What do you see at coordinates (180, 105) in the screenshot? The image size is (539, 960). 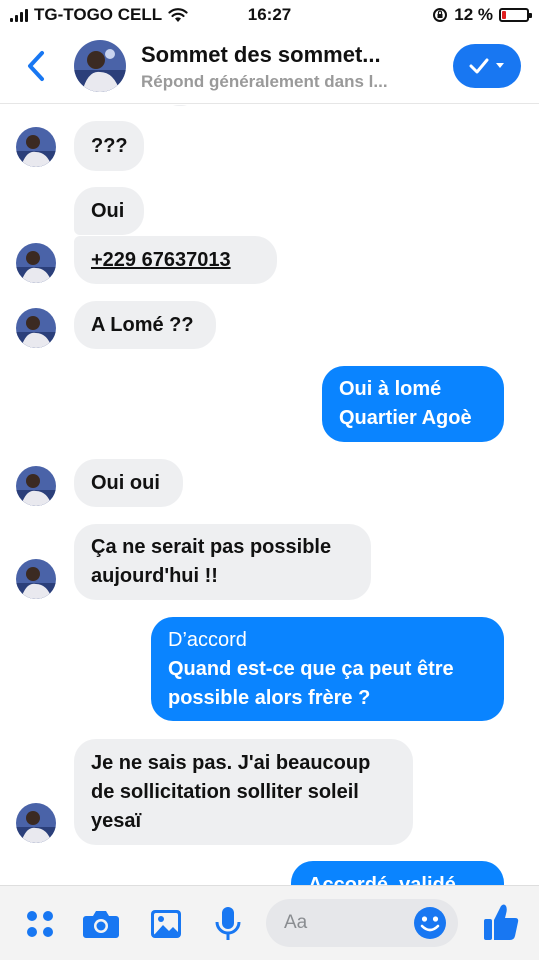 I see `message-bubble-partial` at bounding box center [180, 105].